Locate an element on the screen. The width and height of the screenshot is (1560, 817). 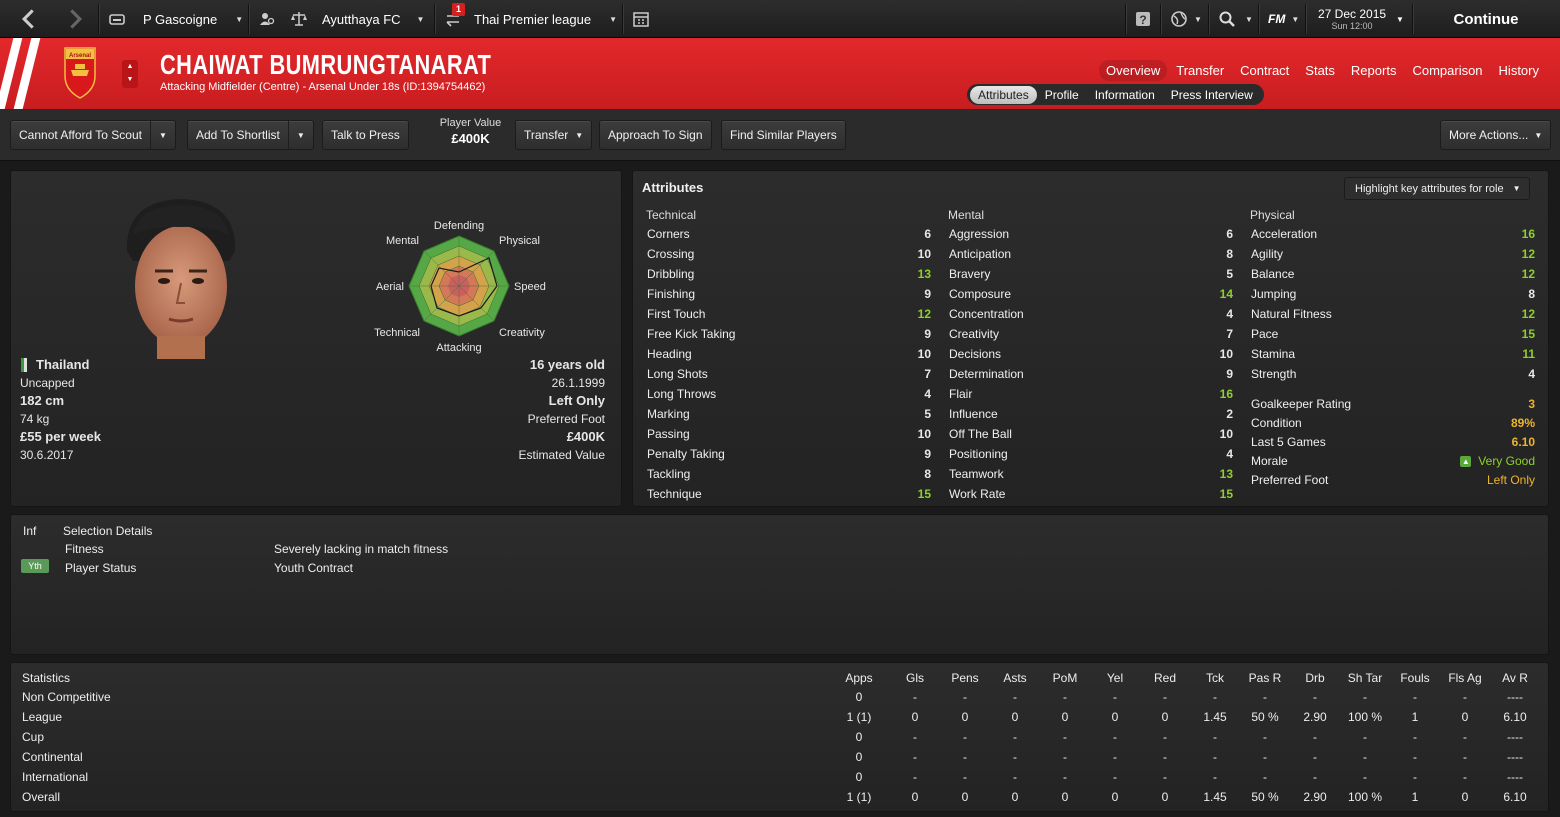
physical-attribute-row: Acceleration 16 is located at coordinates (1393, 234).